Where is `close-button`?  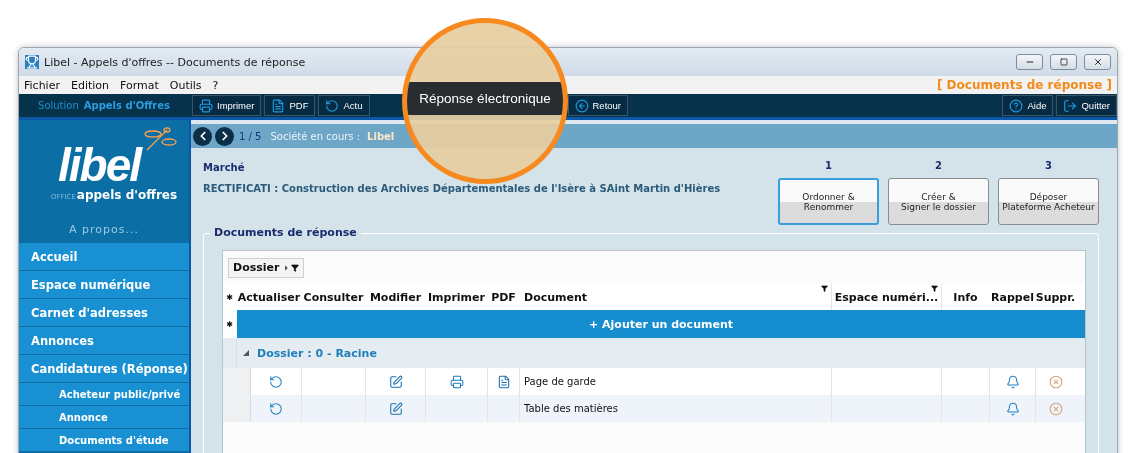 close-button is located at coordinates (1097, 62).